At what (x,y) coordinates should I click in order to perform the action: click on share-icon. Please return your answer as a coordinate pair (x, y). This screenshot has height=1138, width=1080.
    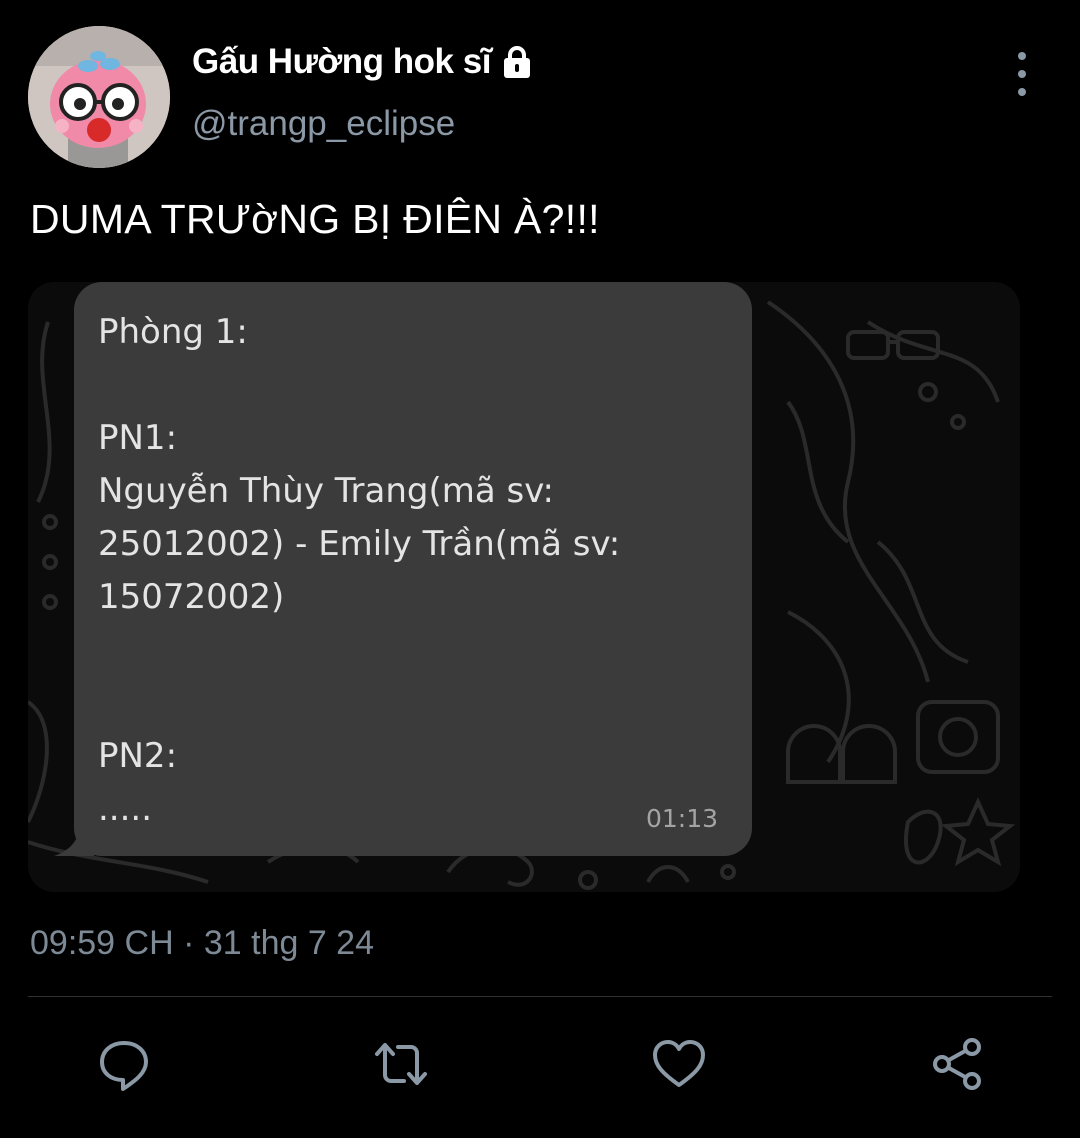
    Looking at the image, I should click on (957, 1064).